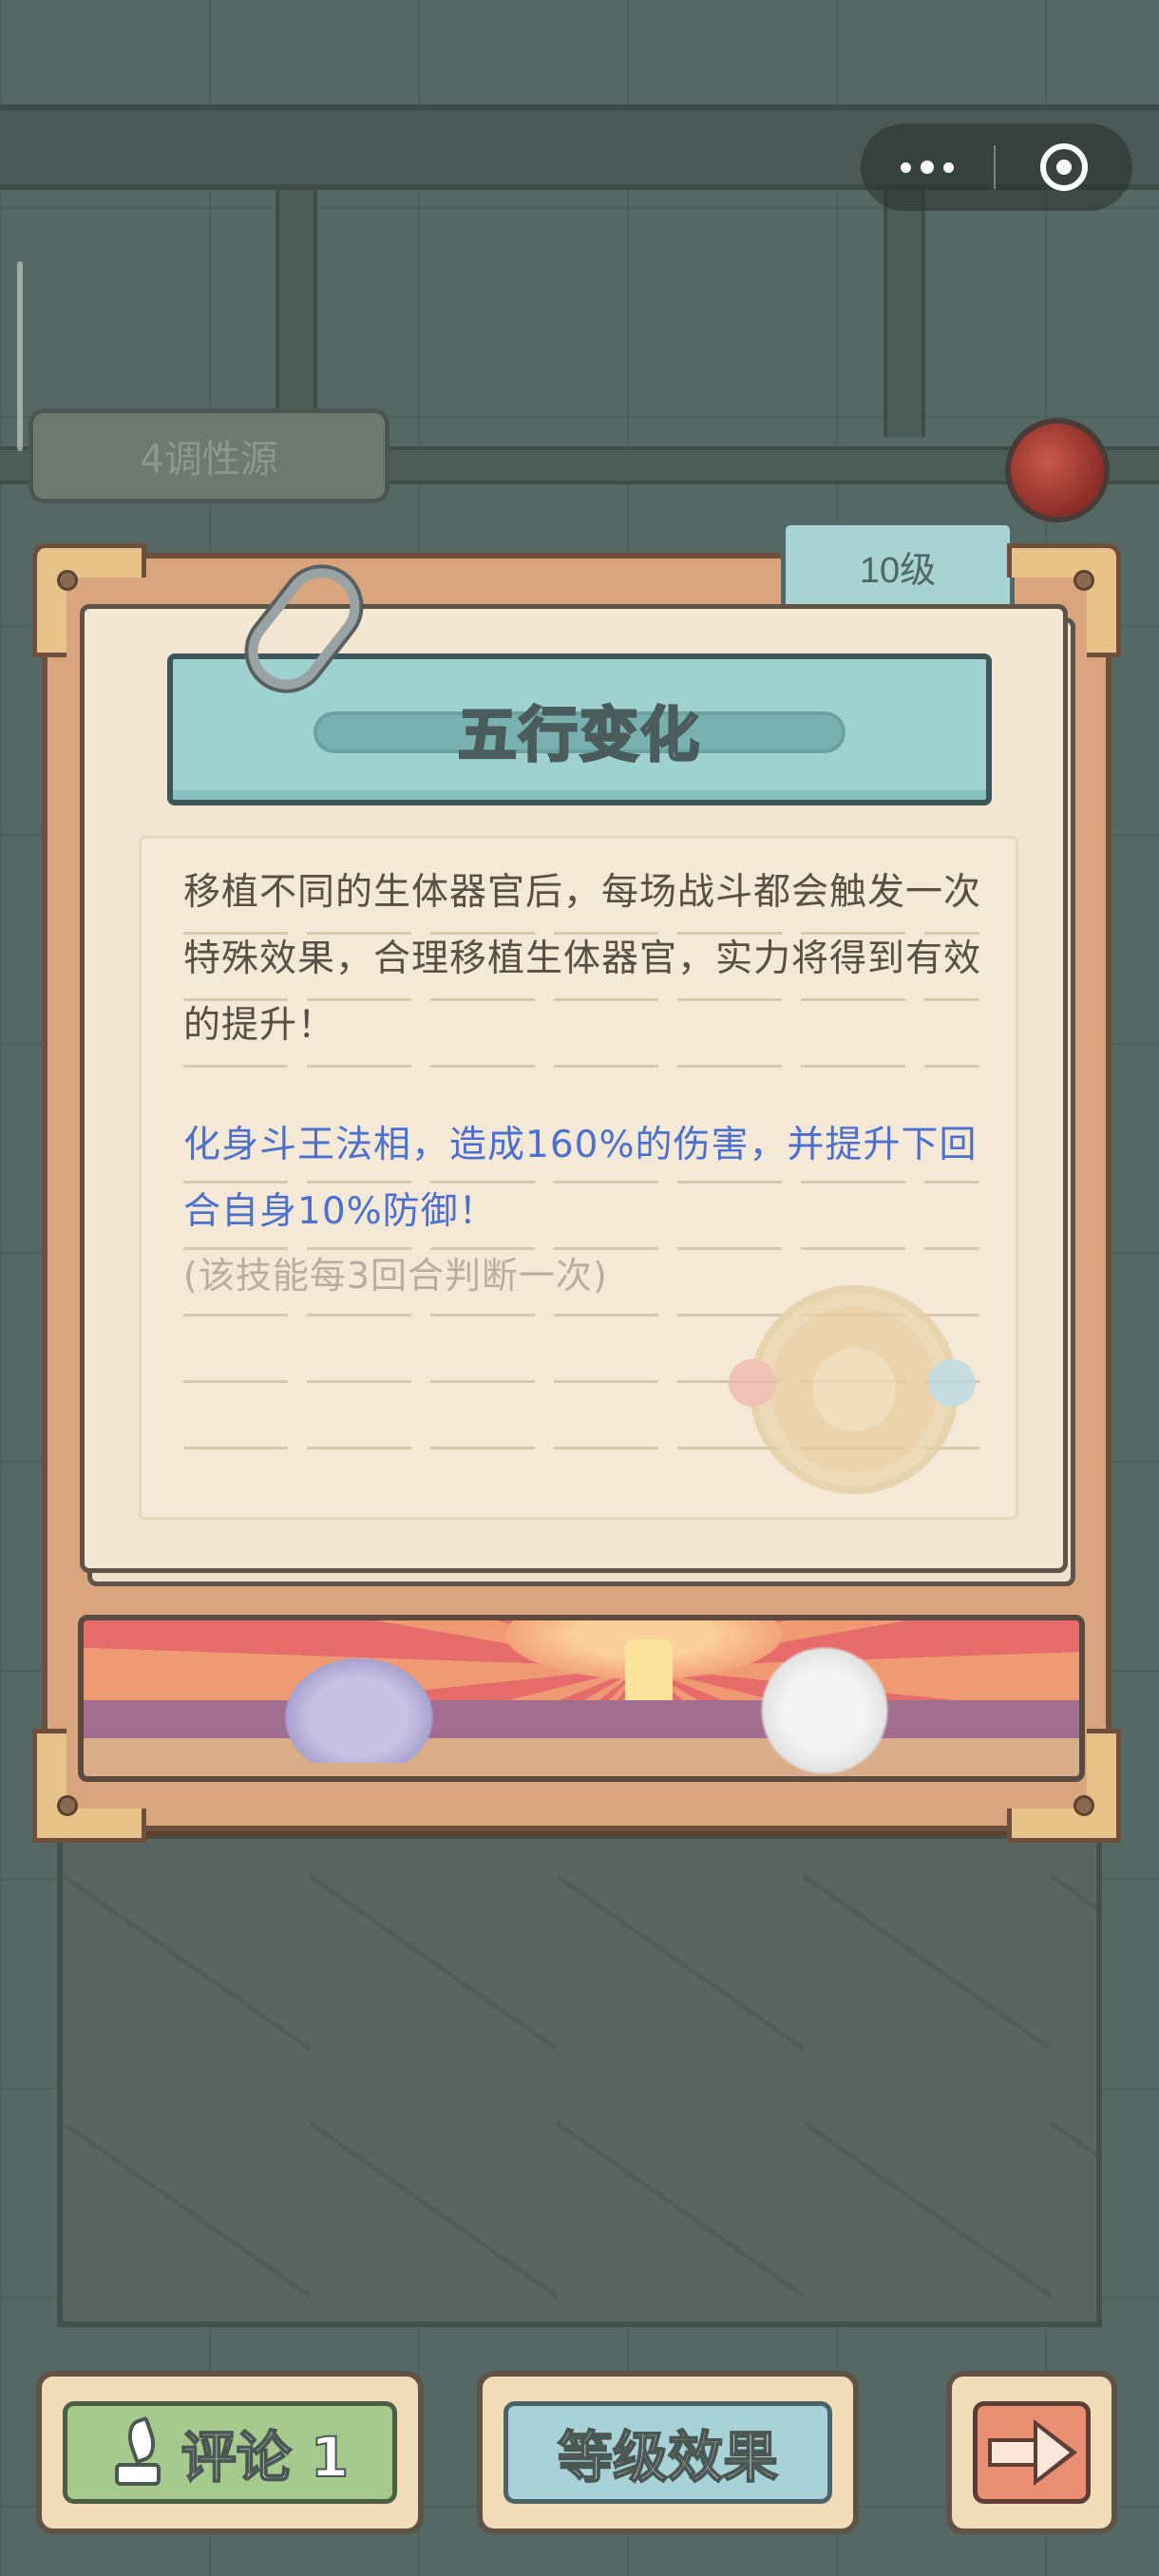 This screenshot has height=2576, width=1159. What do you see at coordinates (209, 460) in the screenshot?
I see `background-badge-text: 4调性源` at bounding box center [209, 460].